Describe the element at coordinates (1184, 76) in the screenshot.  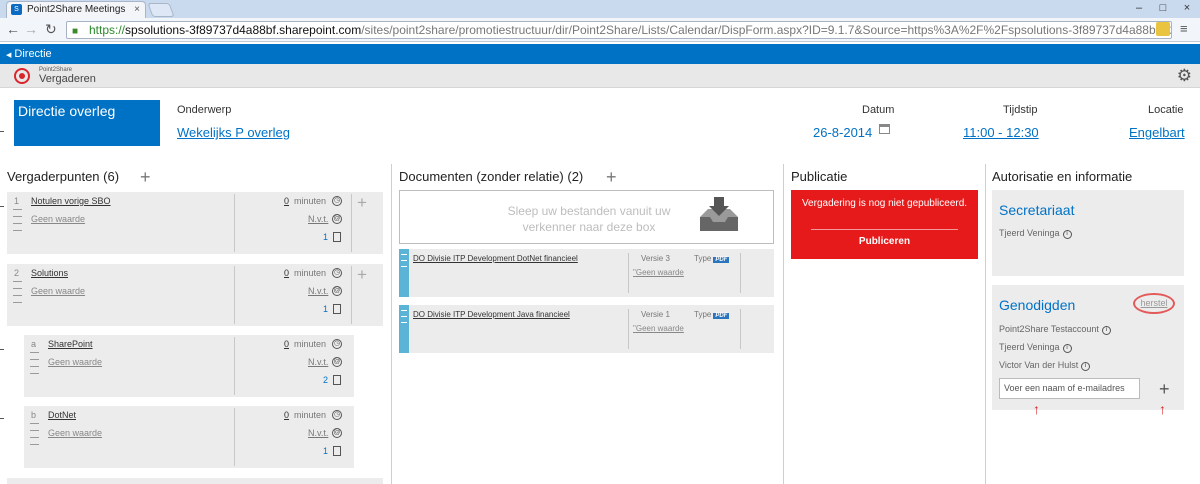
I see `gear-icon: ⚙` at that location.